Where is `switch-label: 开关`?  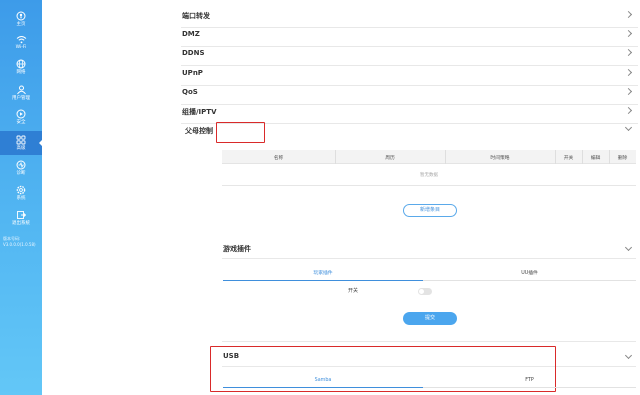
switch-label: 开关 is located at coordinates (353, 291).